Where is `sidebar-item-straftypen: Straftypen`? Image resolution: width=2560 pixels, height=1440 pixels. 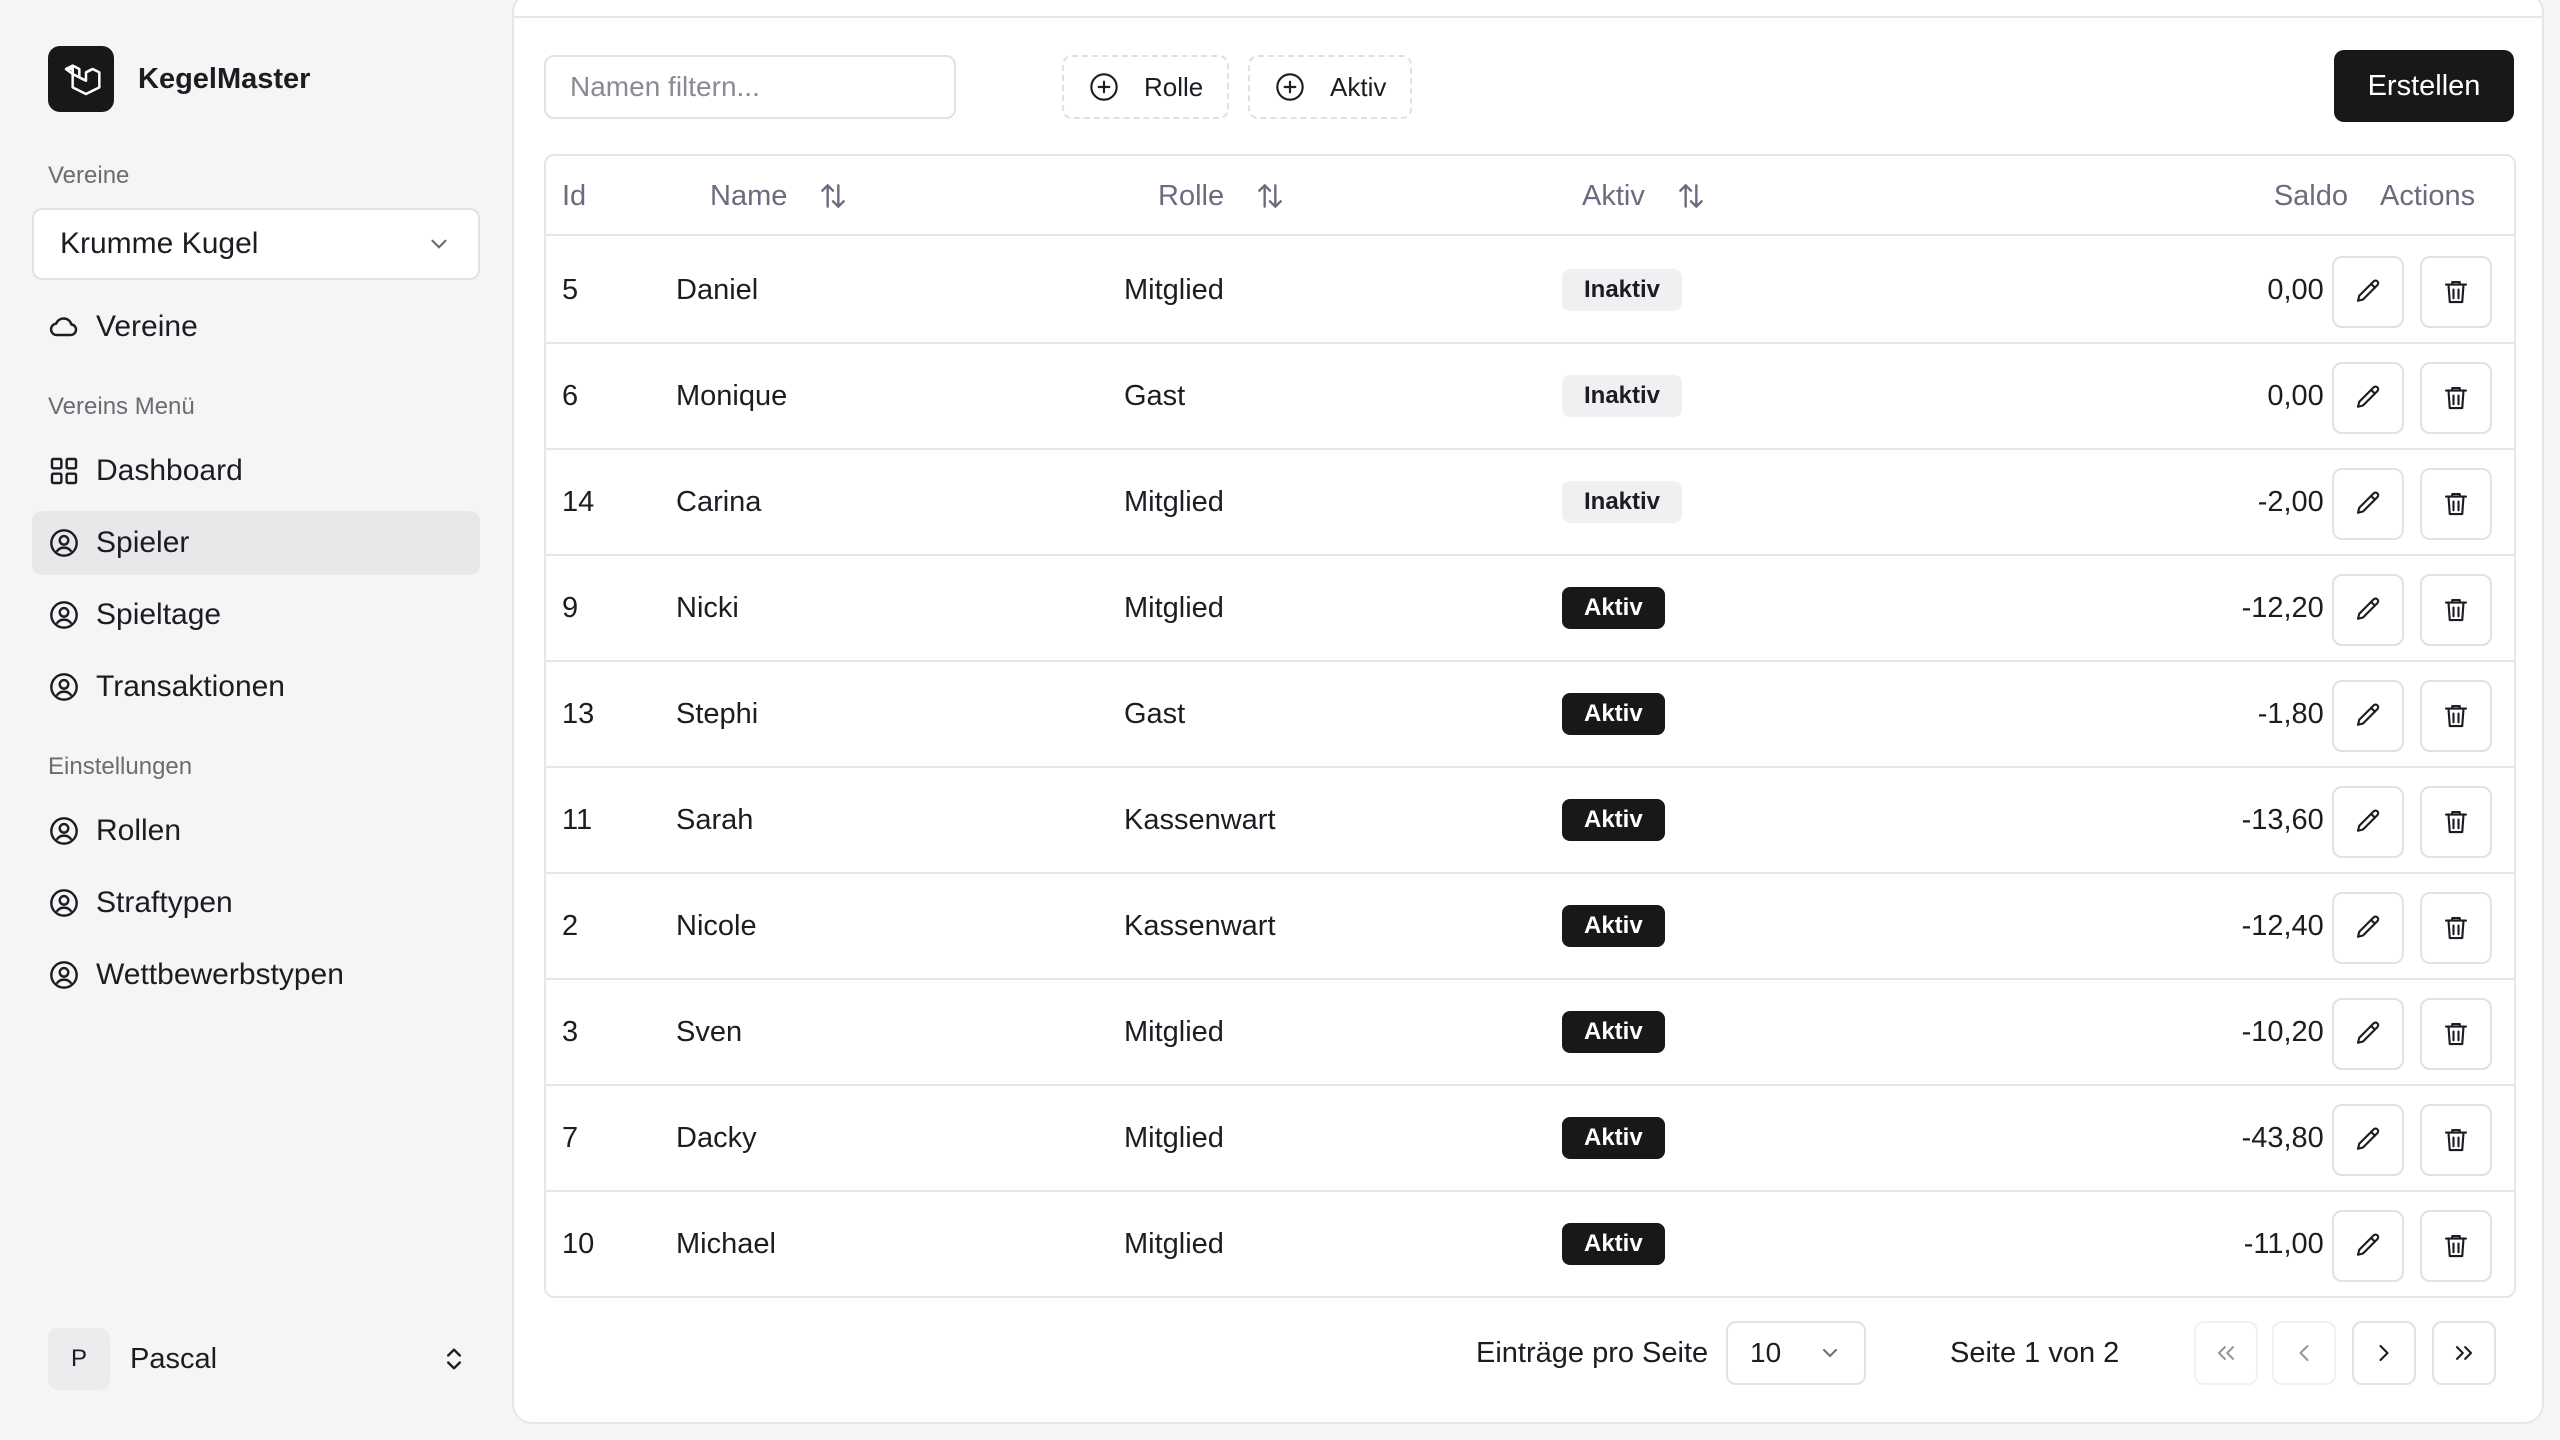 sidebar-item-straftypen: Straftypen is located at coordinates (256, 903).